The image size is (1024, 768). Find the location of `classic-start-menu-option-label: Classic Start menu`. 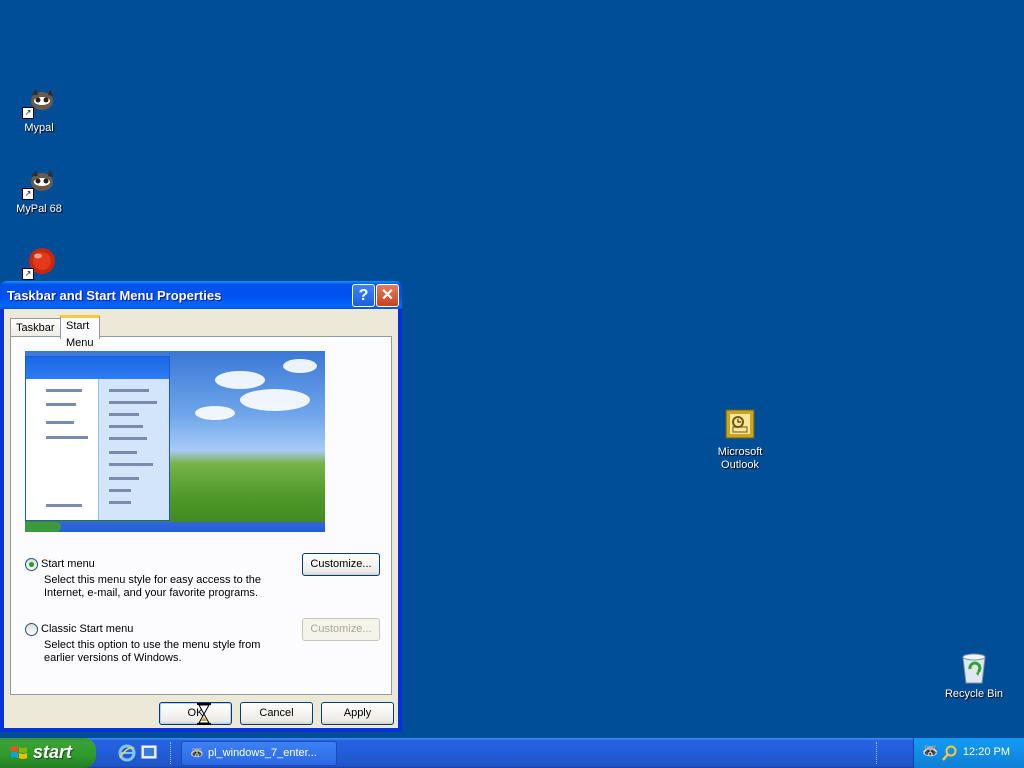

classic-start-menu-option-label: Classic Start menu is located at coordinates (87, 629).